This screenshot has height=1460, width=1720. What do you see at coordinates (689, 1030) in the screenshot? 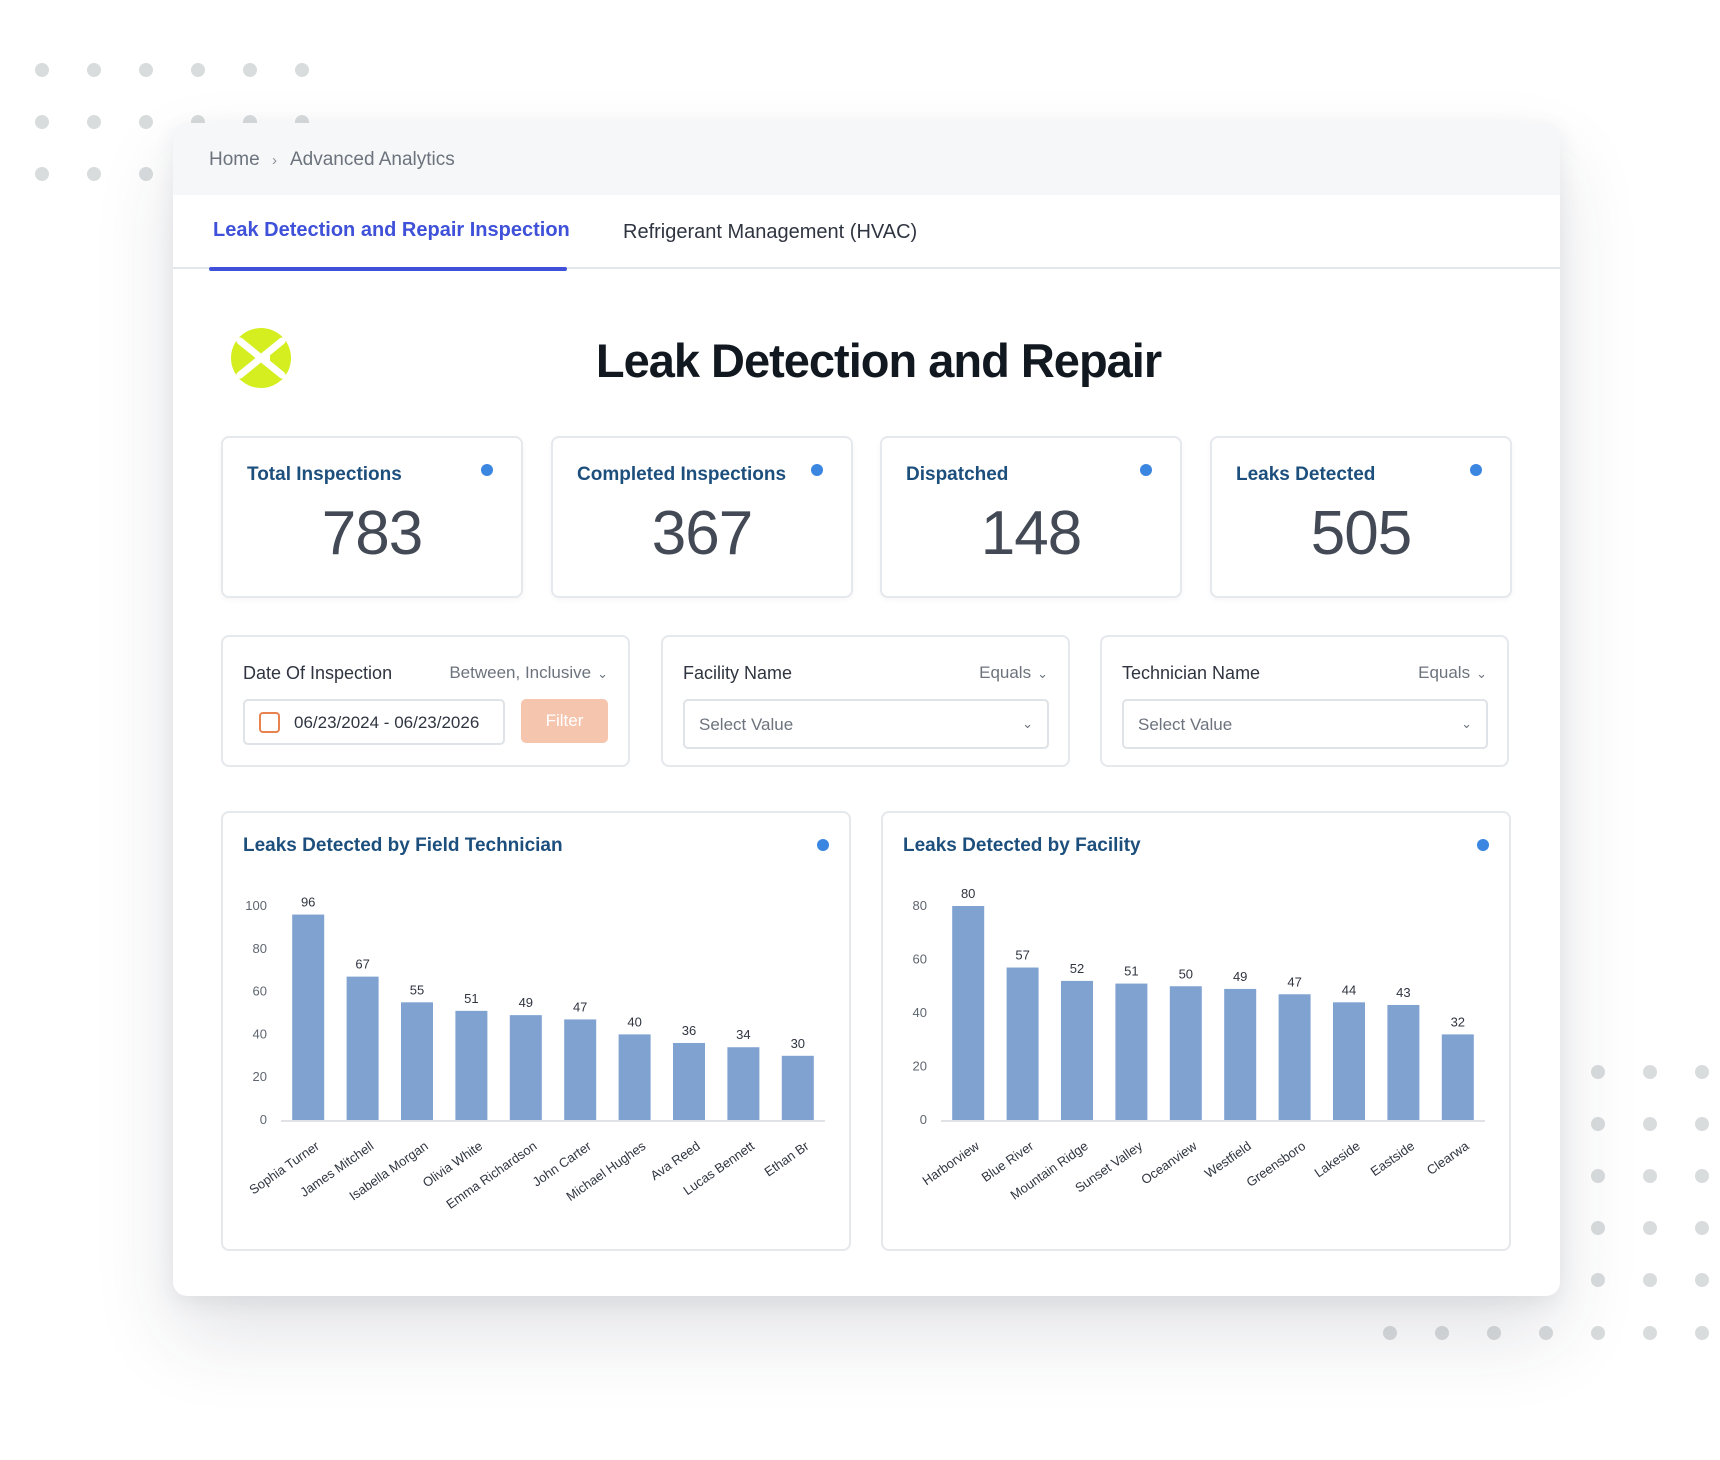
I see `data-label: 36` at bounding box center [689, 1030].